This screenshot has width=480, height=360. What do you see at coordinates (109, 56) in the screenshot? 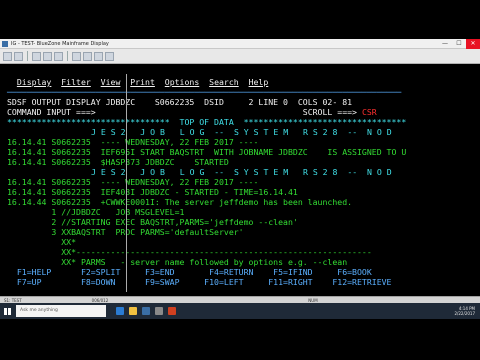
I see `help-icon` at bounding box center [109, 56].